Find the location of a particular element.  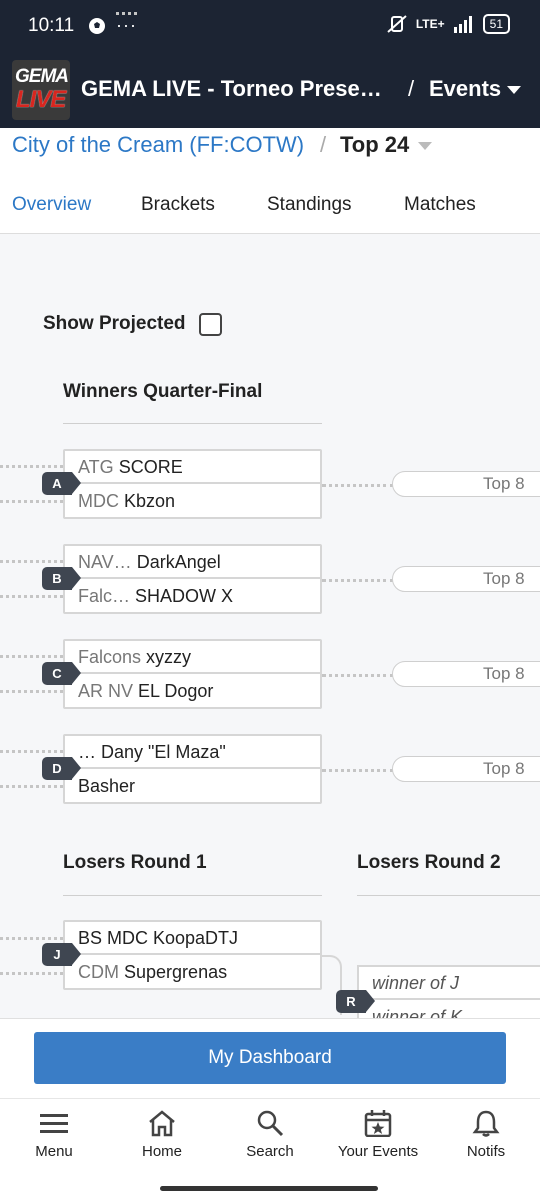

show-projected-checkbox is located at coordinates (210, 324).